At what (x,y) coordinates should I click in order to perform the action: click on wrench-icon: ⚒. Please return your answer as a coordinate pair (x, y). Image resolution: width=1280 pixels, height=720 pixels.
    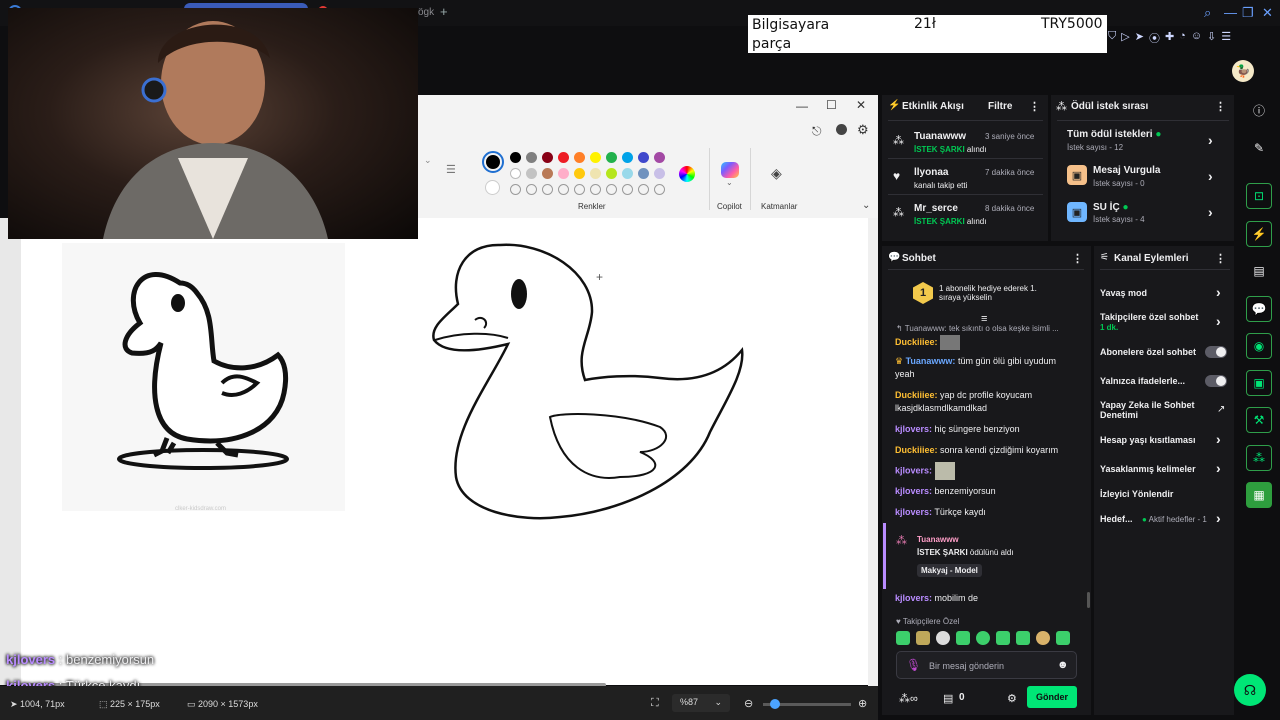
    Looking at the image, I should click on (1259, 420).